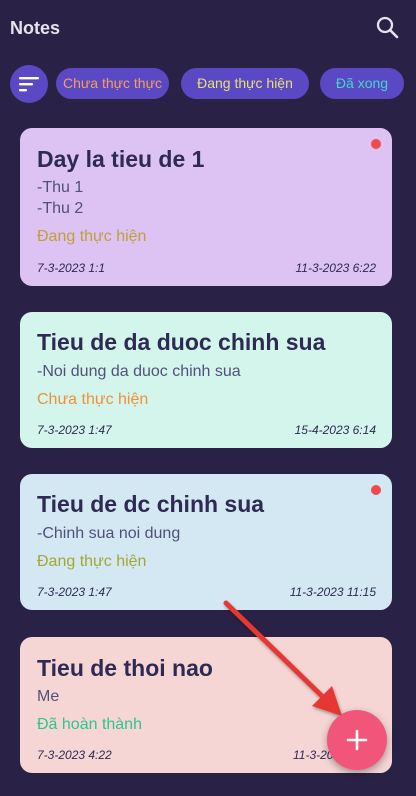 The height and width of the screenshot is (796, 416). Describe the element at coordinates (245, 83) in the screenshot. I see `filter-chip-in-progress: Đang thực hiện` at that location.